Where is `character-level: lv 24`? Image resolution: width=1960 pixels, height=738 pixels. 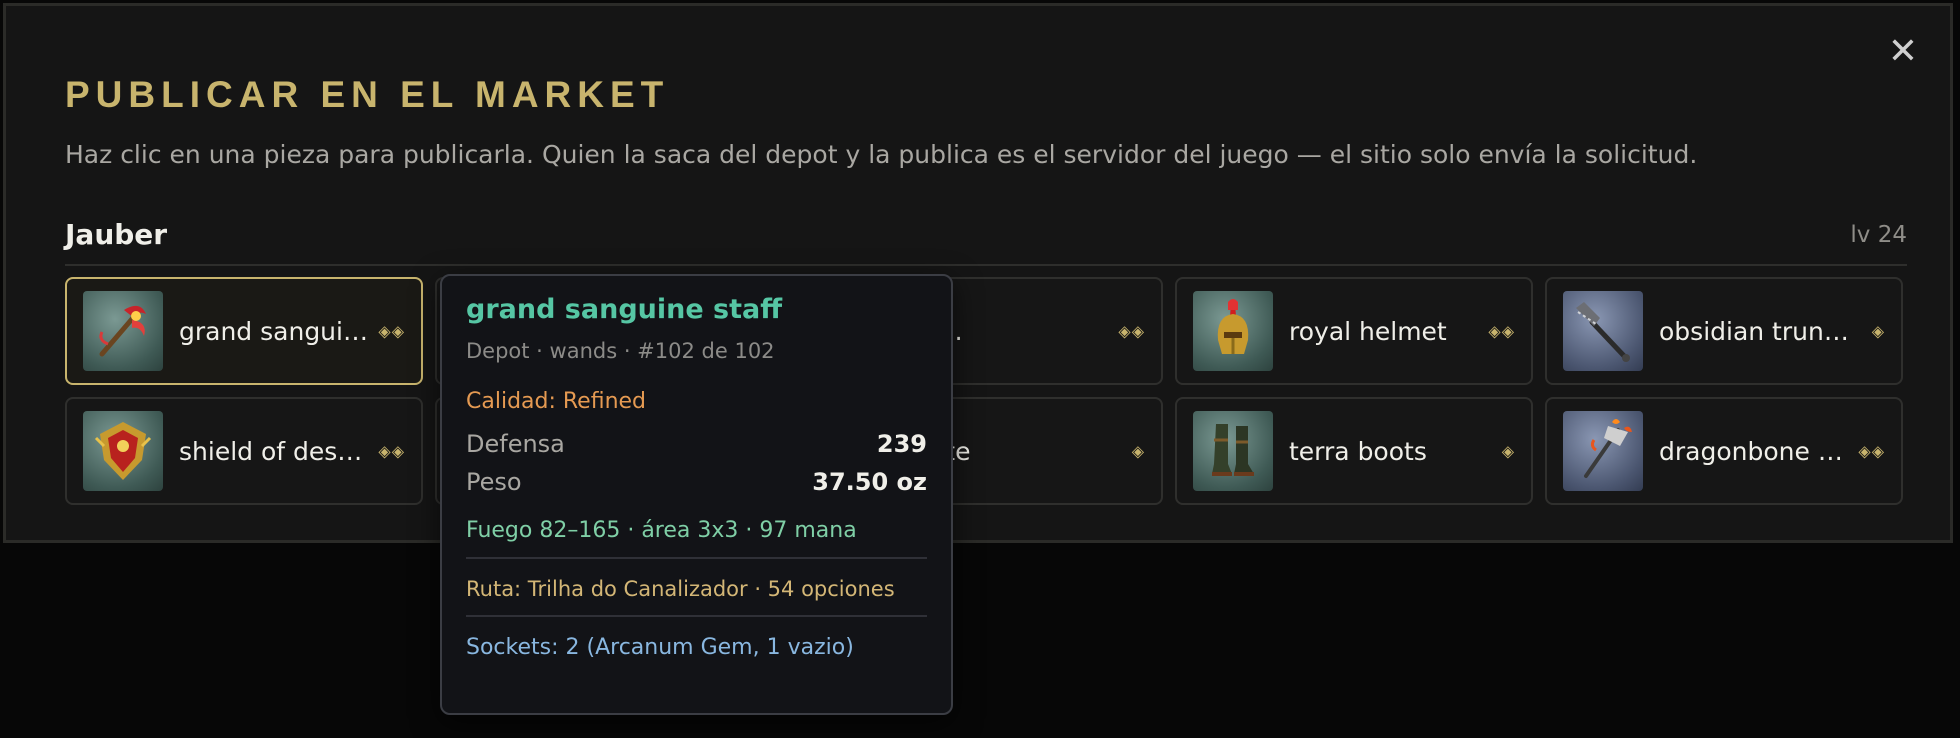 character-level: lv 24 is located at coordinates (1878, 235).